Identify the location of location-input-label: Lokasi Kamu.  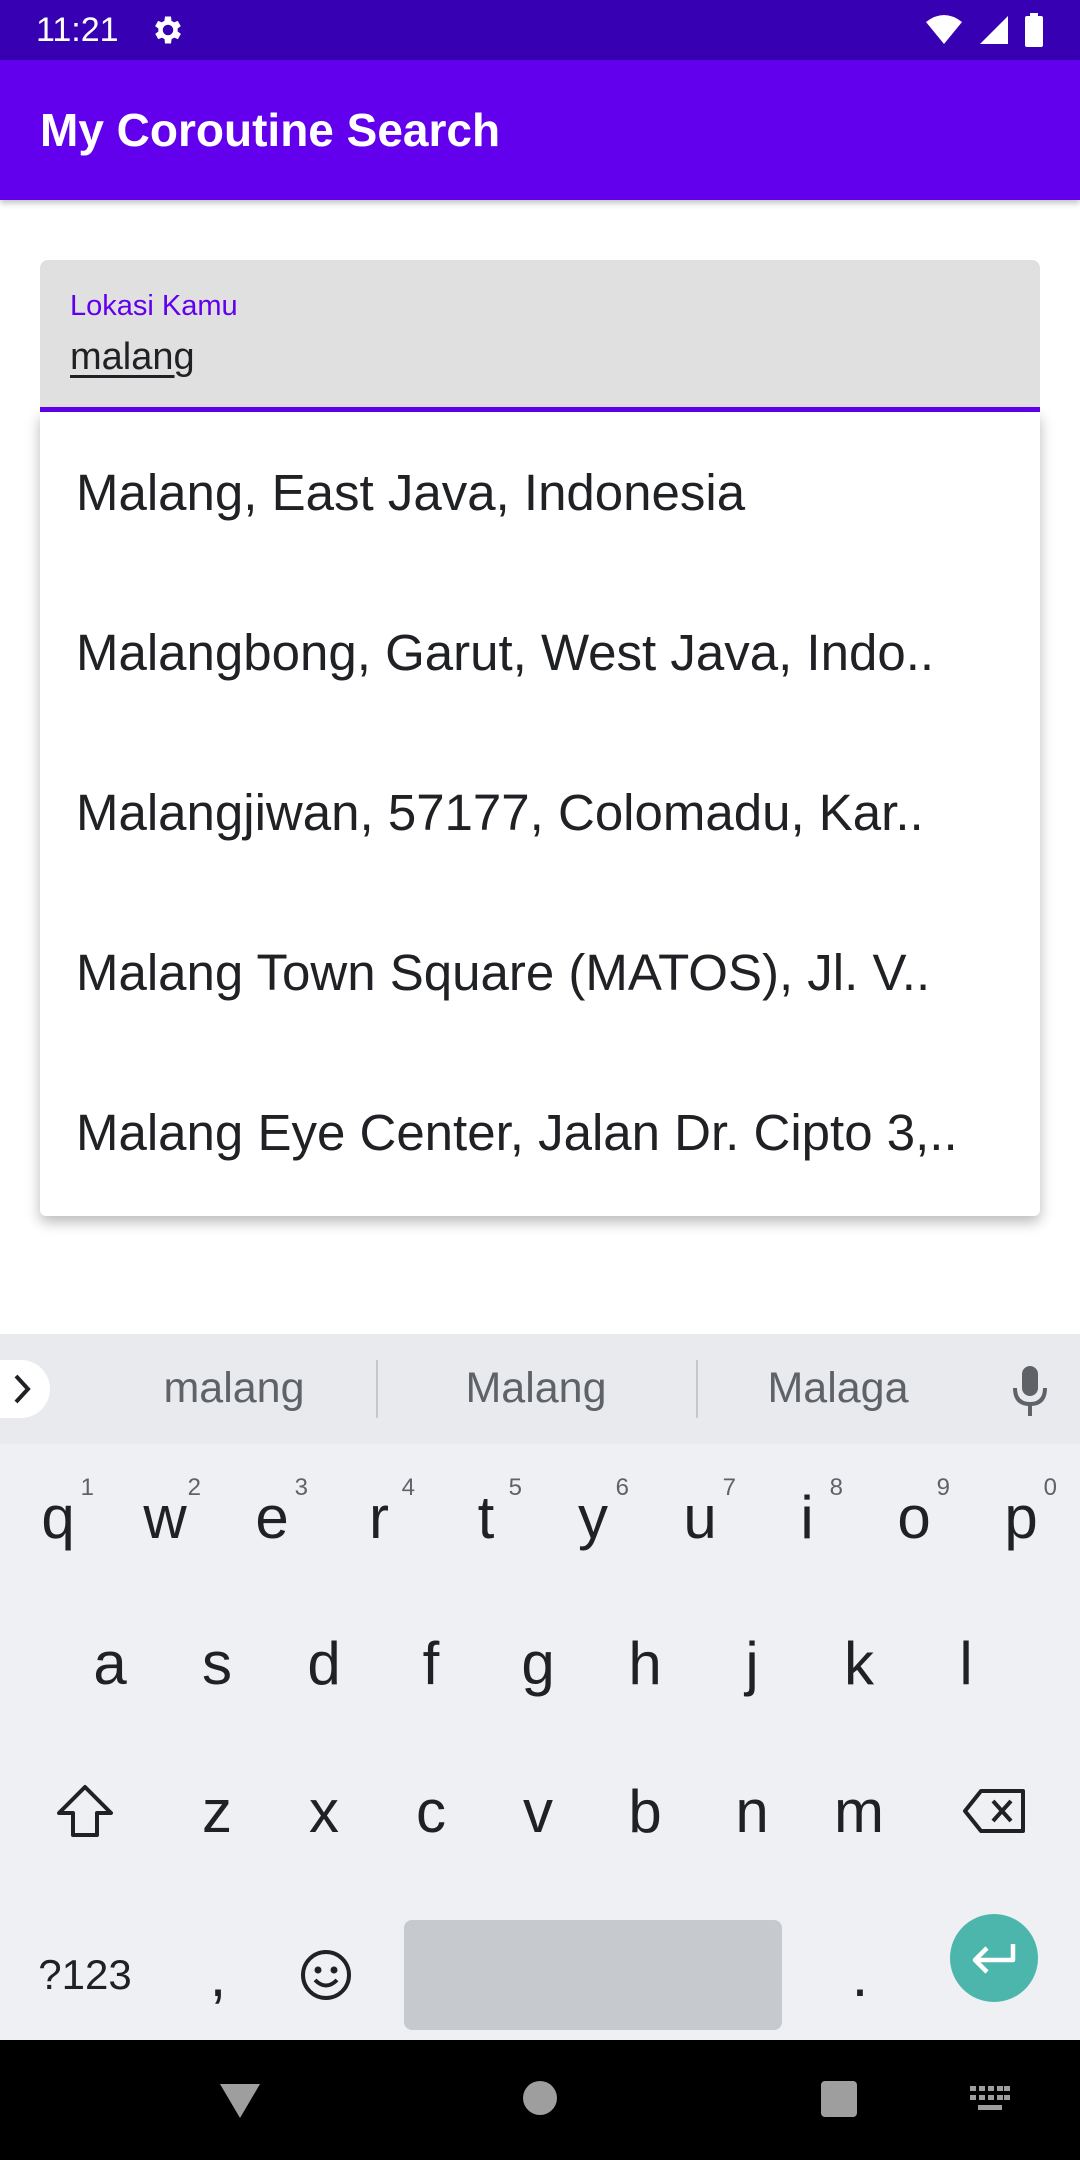
(154, 306).